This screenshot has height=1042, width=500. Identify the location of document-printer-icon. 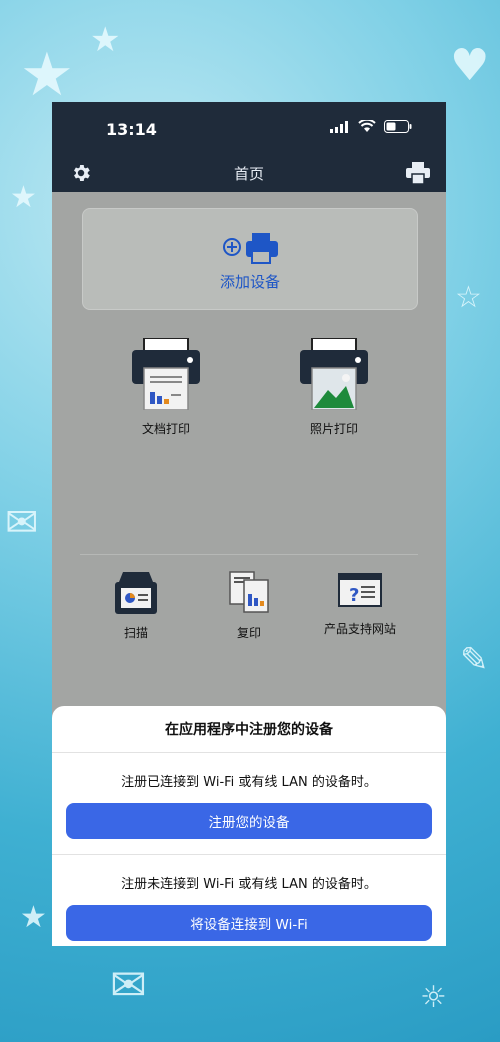
(166, 374).